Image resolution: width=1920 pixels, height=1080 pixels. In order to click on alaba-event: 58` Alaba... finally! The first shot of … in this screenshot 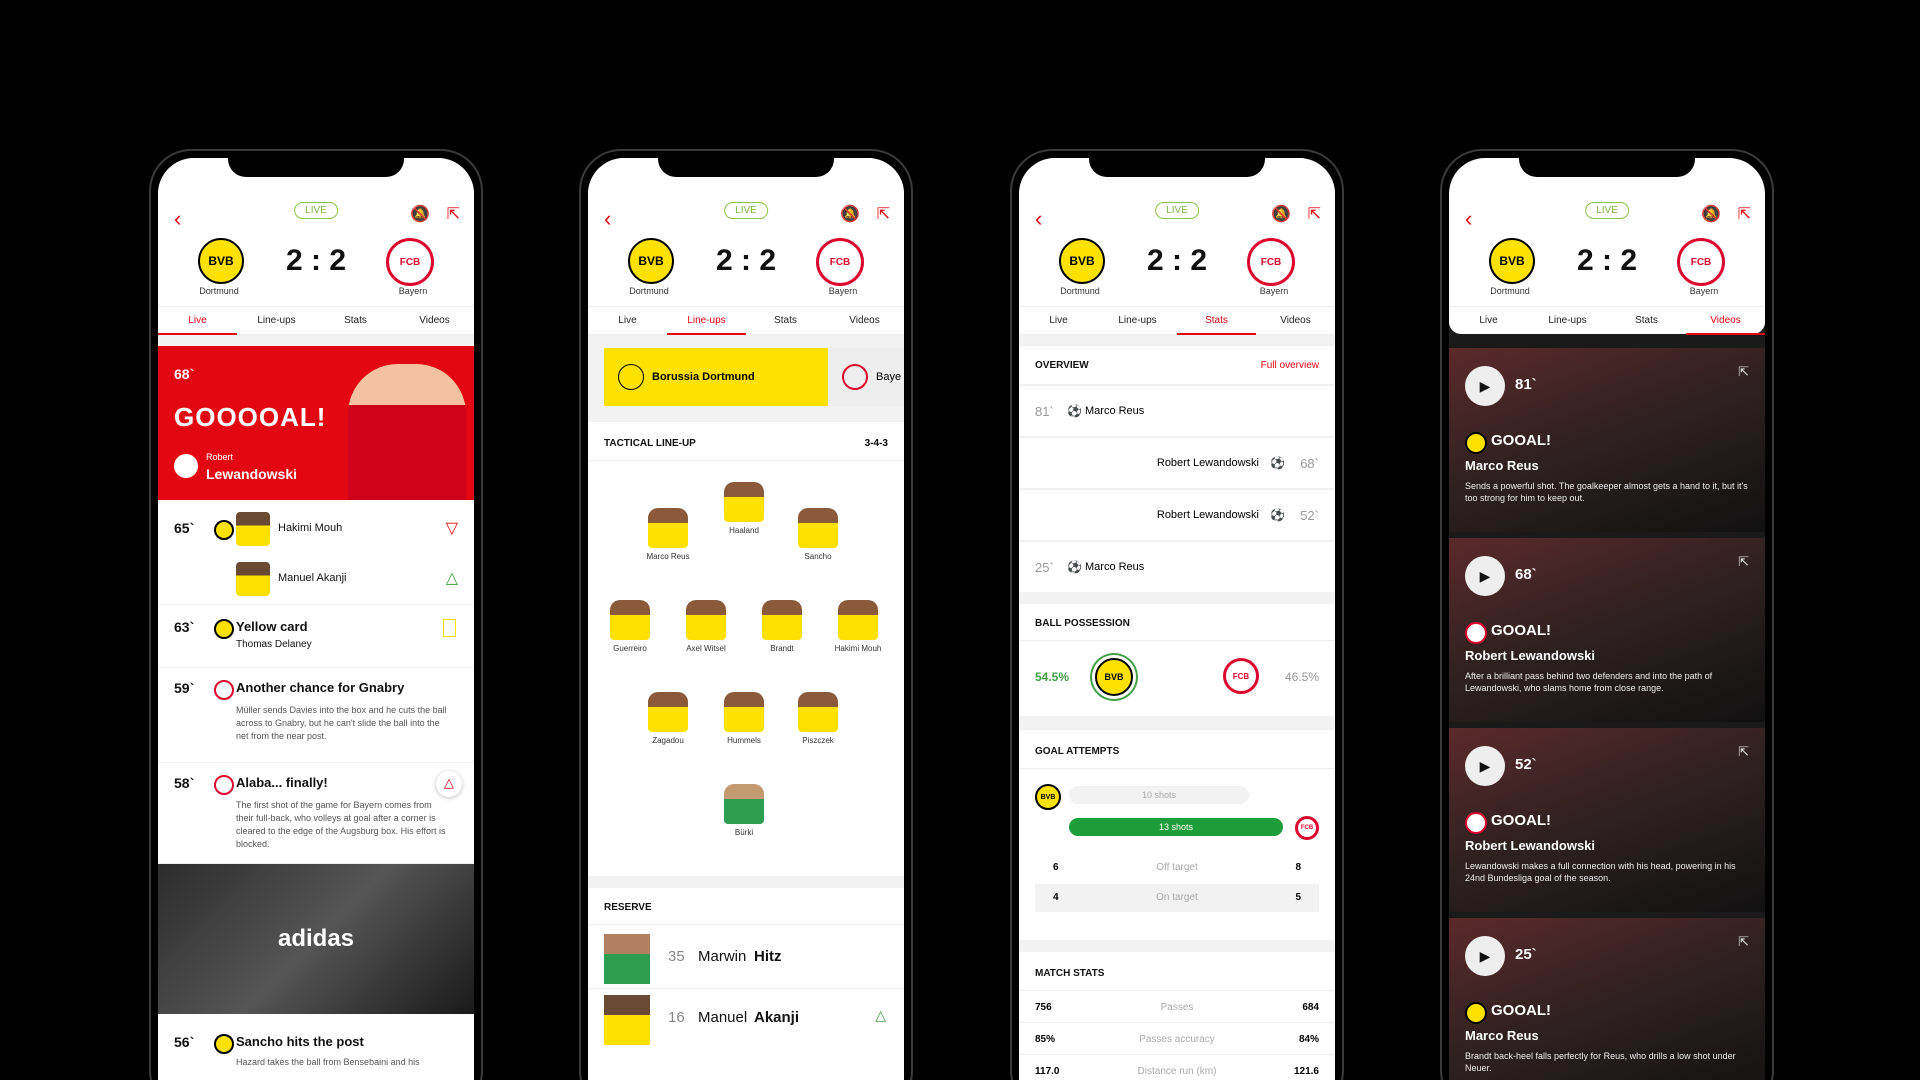, I will do `click(316, 813)`.